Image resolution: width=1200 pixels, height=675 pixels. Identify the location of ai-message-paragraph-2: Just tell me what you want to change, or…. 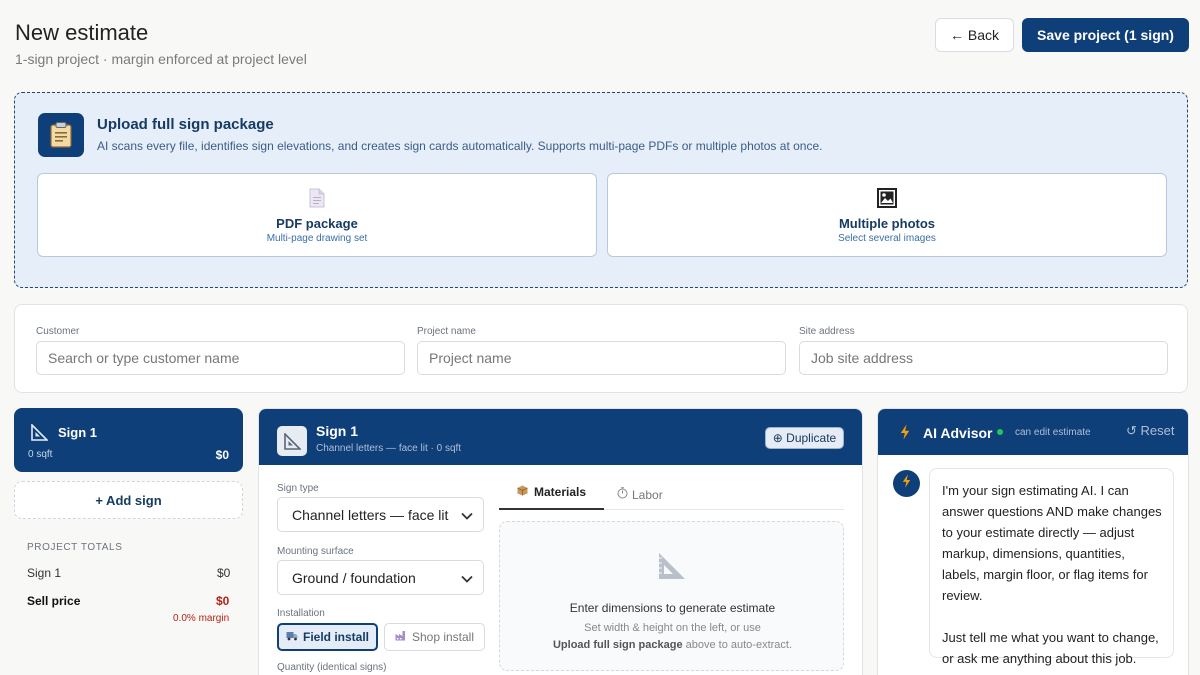
(1050, 648).